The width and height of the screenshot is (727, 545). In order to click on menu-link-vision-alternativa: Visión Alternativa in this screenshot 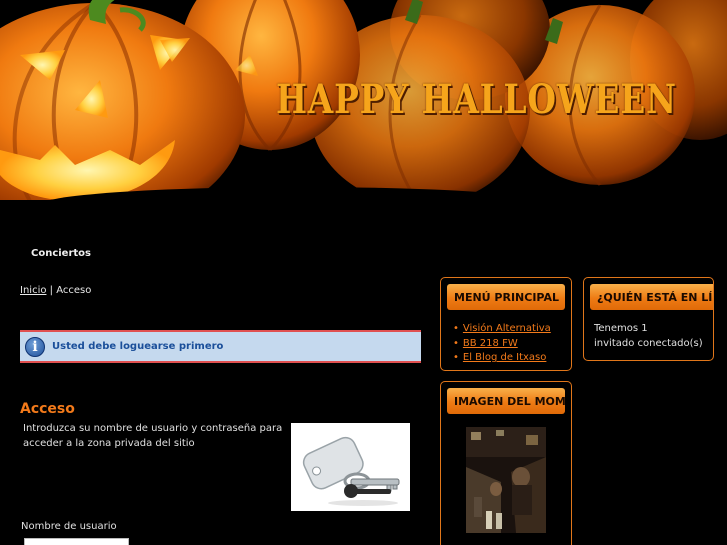, I will do `click(507, 328)`.